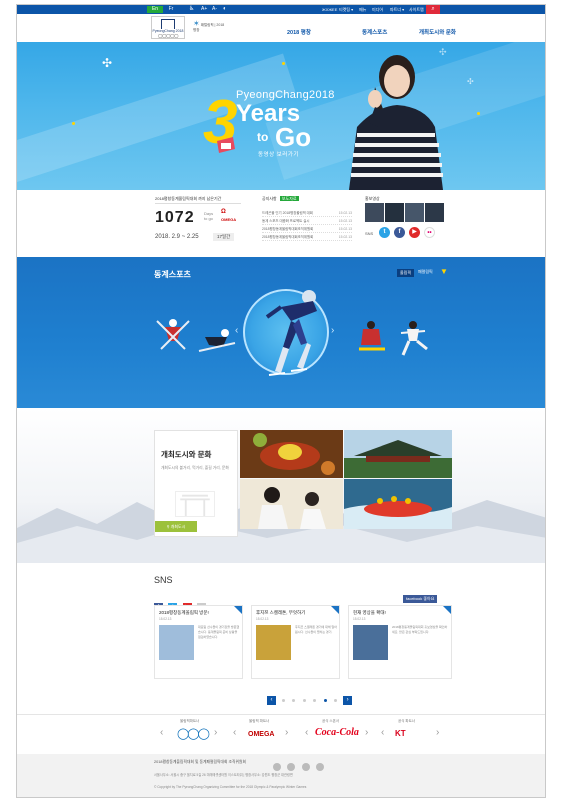 This screenshot has height=805, width=566. Describe the element at coordinates (269, 198) in the screenshot. I see `tab-notice: 공지사항` at that location.